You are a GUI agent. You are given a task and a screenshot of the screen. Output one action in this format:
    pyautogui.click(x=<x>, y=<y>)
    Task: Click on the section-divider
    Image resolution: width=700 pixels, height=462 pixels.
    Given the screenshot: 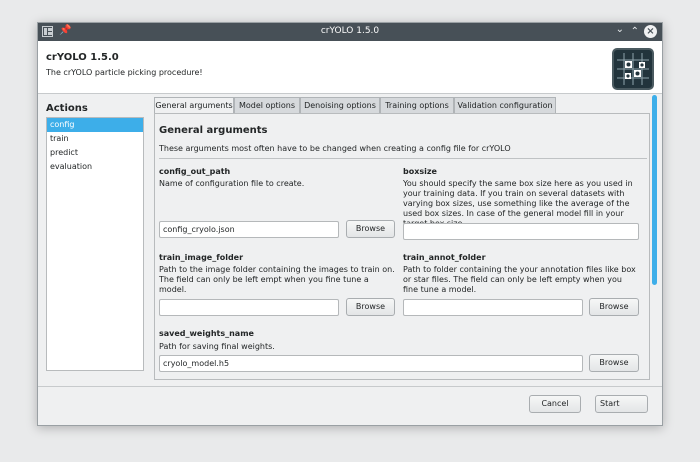 What is the action you would take?
    pyautogui.click(x=403, y=158)
    